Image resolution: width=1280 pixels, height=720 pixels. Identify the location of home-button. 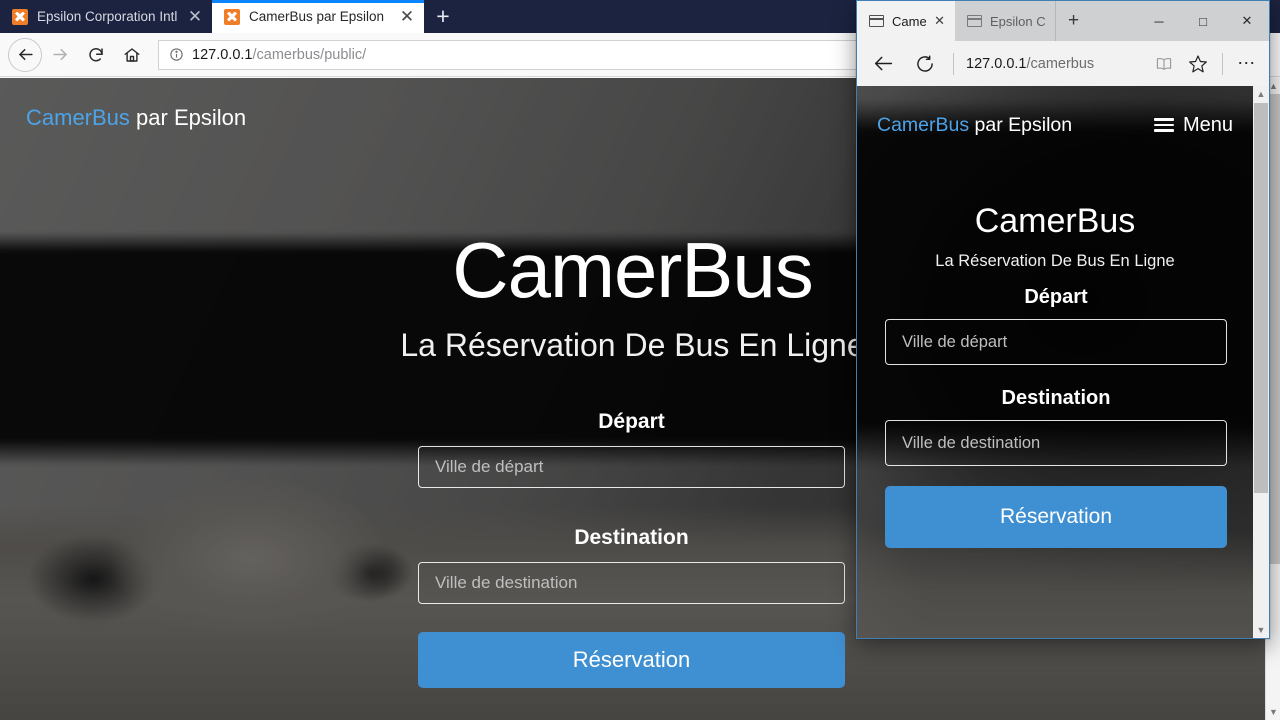
(132, 55).